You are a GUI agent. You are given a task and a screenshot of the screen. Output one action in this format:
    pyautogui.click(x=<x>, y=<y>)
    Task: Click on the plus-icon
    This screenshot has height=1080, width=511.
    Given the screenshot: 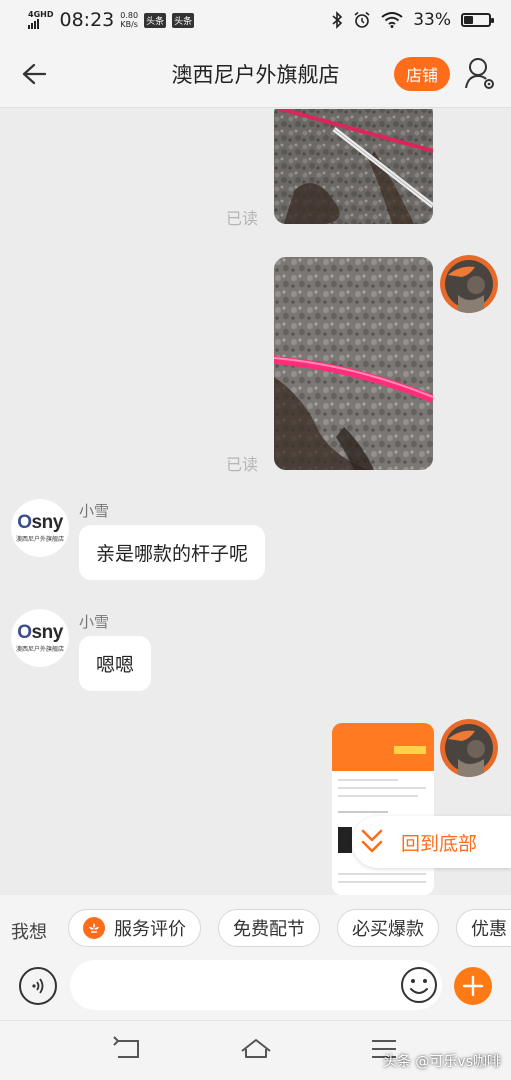 What is the action you would take?
    pyautogui.click(x=473, y=986)
    